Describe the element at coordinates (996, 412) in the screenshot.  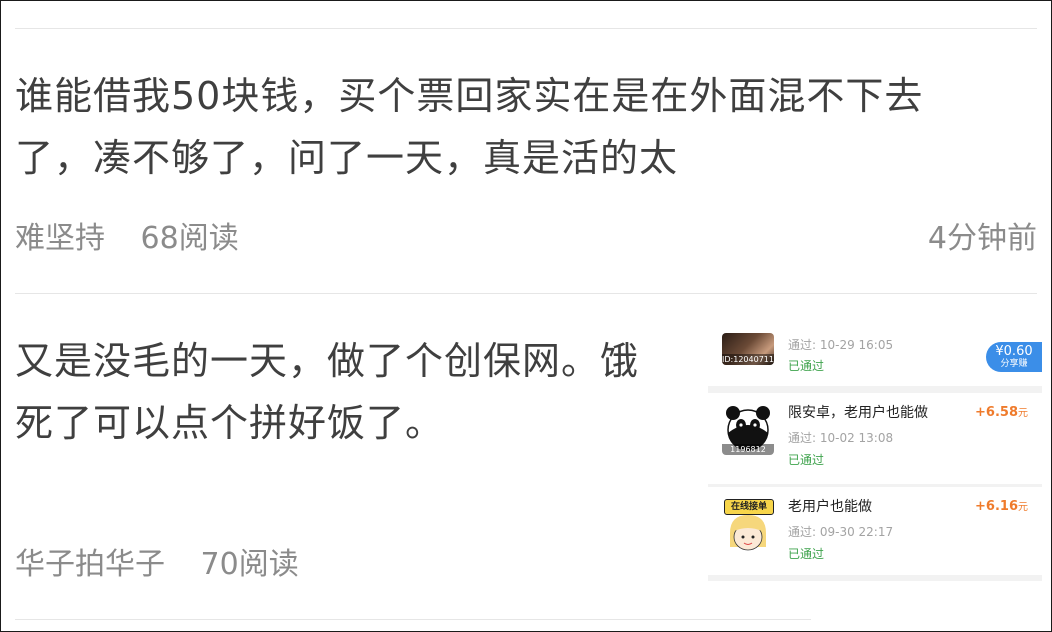
I see `reward-amount: +6.58` at that location.